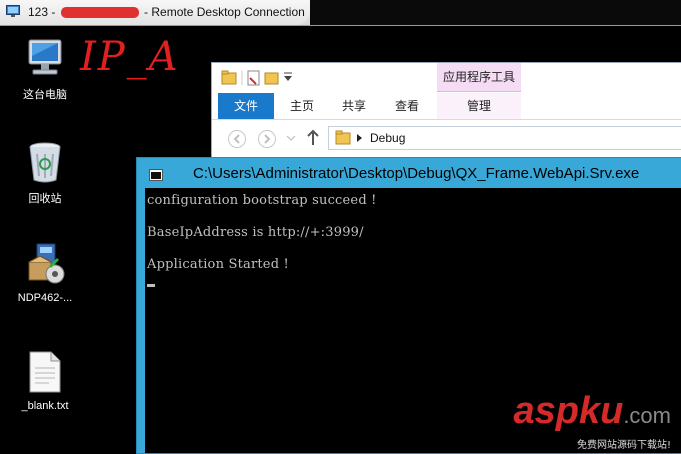 The height and width of the screenshot is (454, 681). What do you see at coordinates (262, 200) in the screenshot?
I see `console-line: configuration bootstrap succeed !` at bounding box center [262, 200].